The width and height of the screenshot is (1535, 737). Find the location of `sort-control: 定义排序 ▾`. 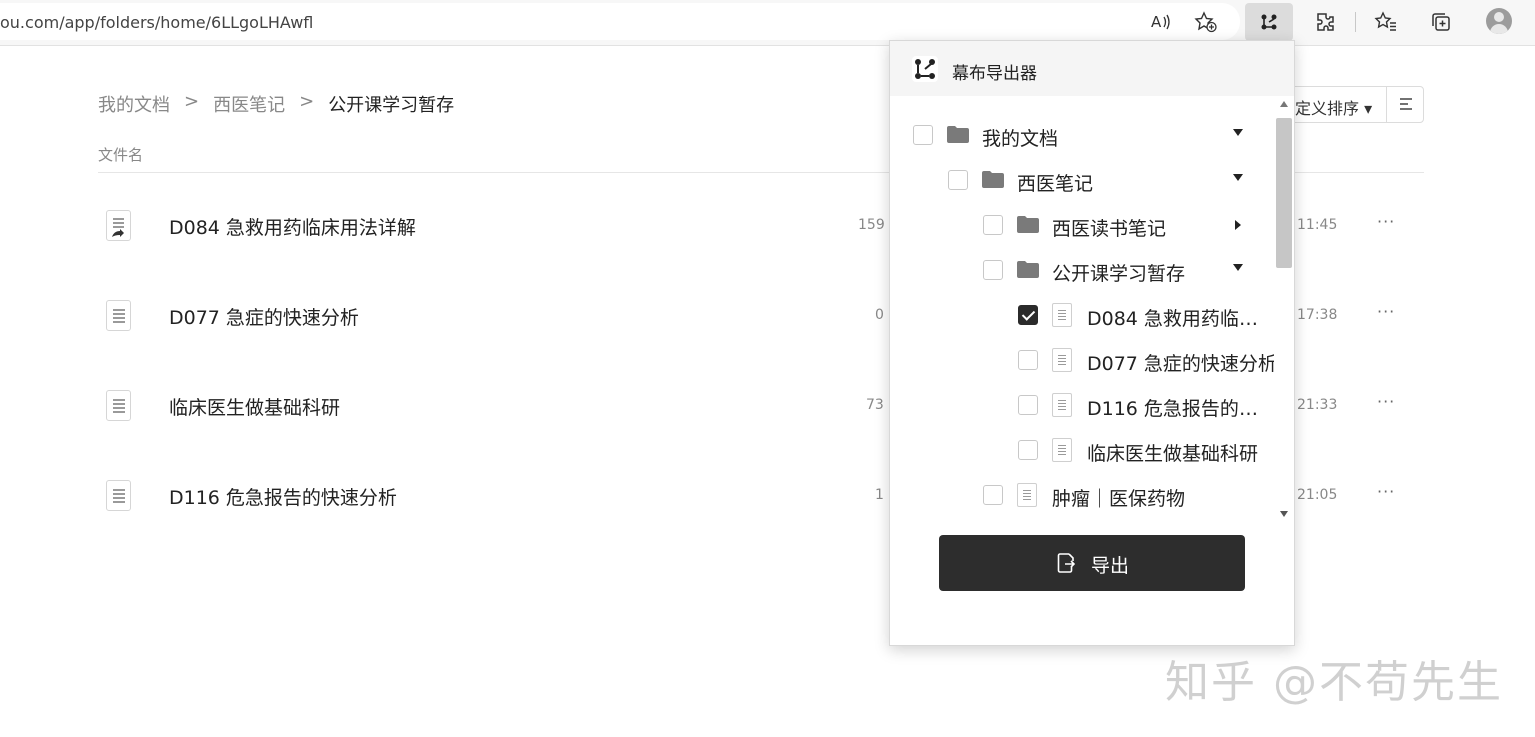

sort-control: 定义排序 ▾ is located at coordinates (1352, 104).